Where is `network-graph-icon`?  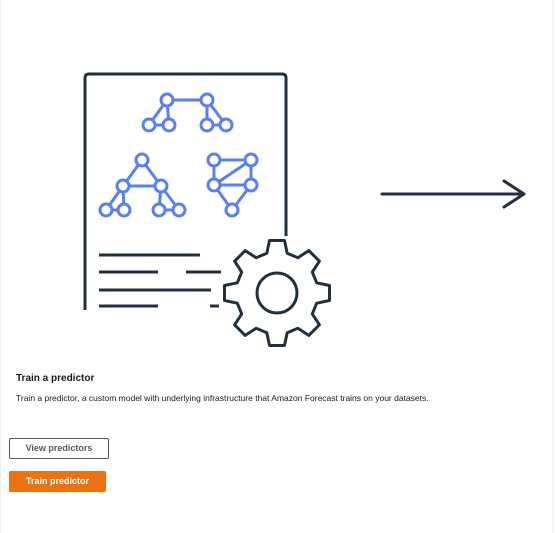 network-graph-icon is located at coordinates (178, 155).